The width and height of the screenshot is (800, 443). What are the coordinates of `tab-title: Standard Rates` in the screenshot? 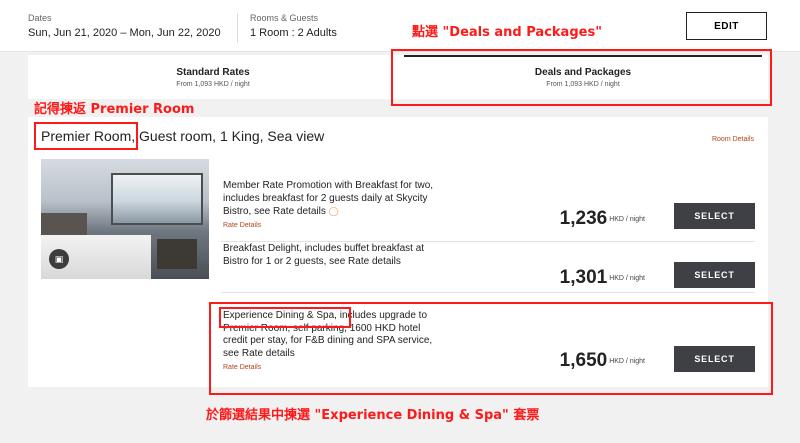 It's located at (213, 72).